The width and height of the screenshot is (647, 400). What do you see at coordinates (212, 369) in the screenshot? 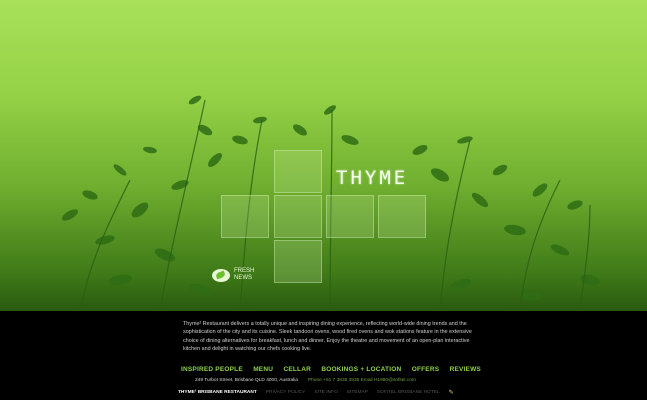
I see `nav-inspired-people: INSPIRED PEOPLE` at bounding box center [212, 369].